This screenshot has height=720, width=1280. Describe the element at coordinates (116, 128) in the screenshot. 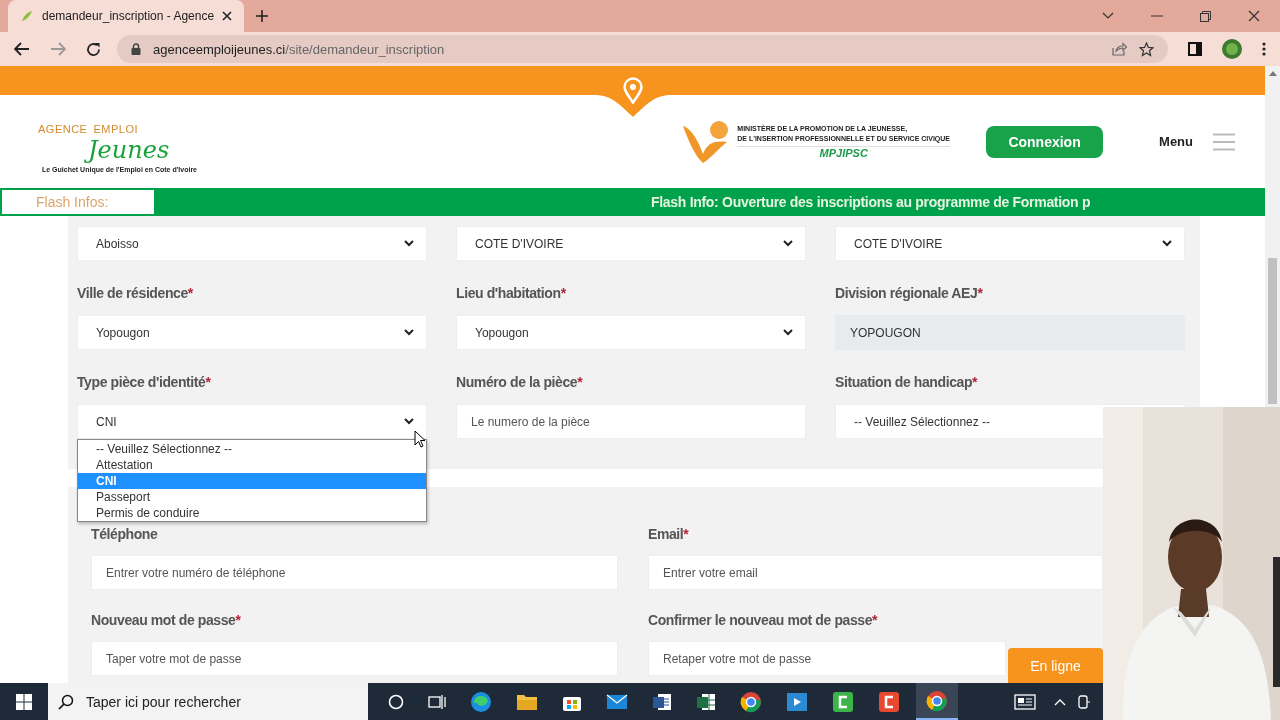

I see `logo-text: EMPLOI` at that location.